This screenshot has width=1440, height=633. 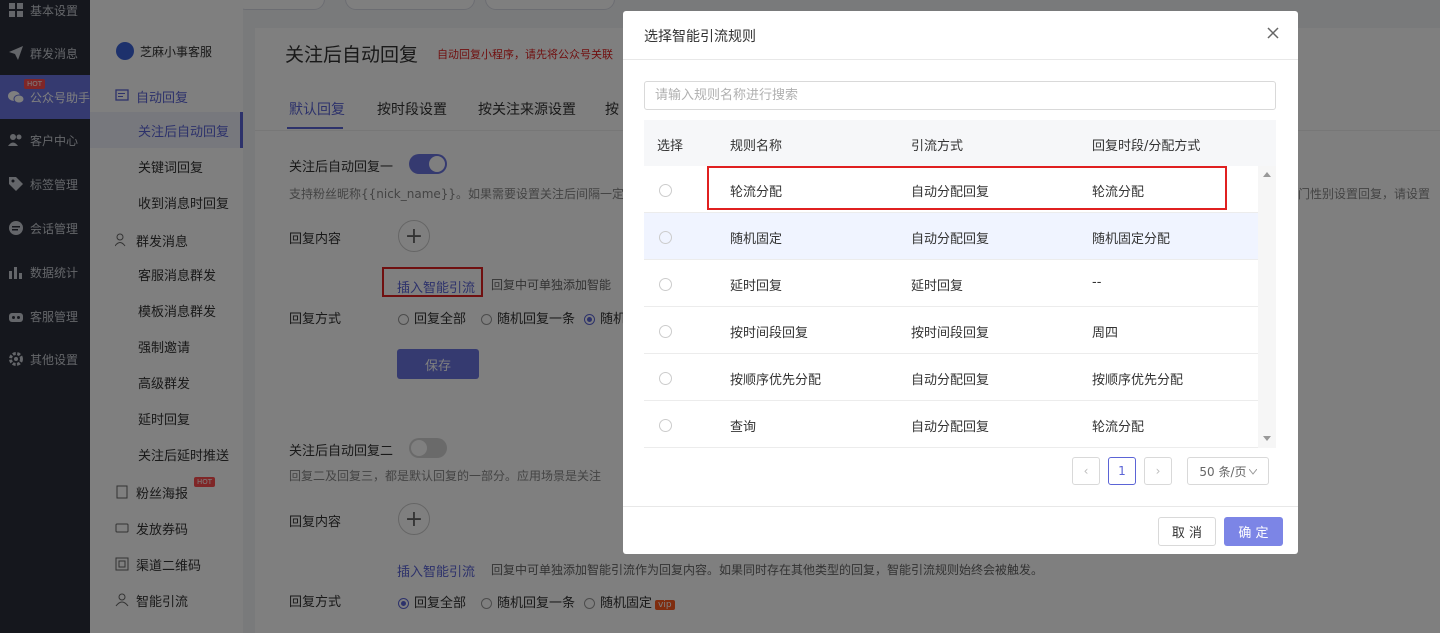 What do you see at coordinates (1223, 471) in the screenshot?
I see `page-size-value: 50 条/页` at bounding box center [1223, 471].